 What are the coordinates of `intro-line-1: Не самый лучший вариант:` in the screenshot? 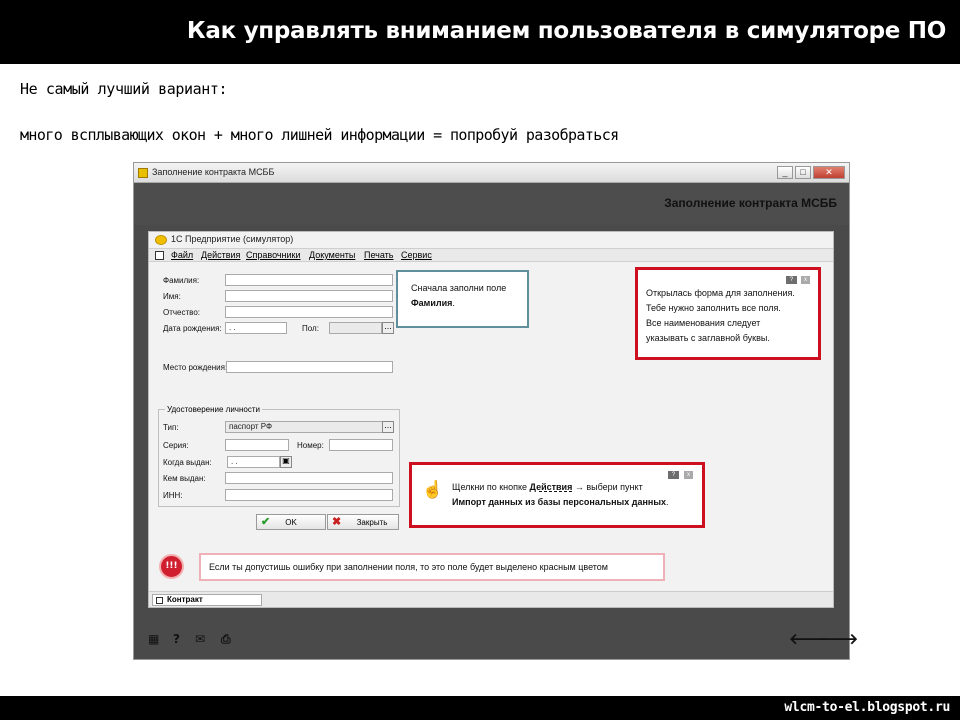 It's located at (124, 89).